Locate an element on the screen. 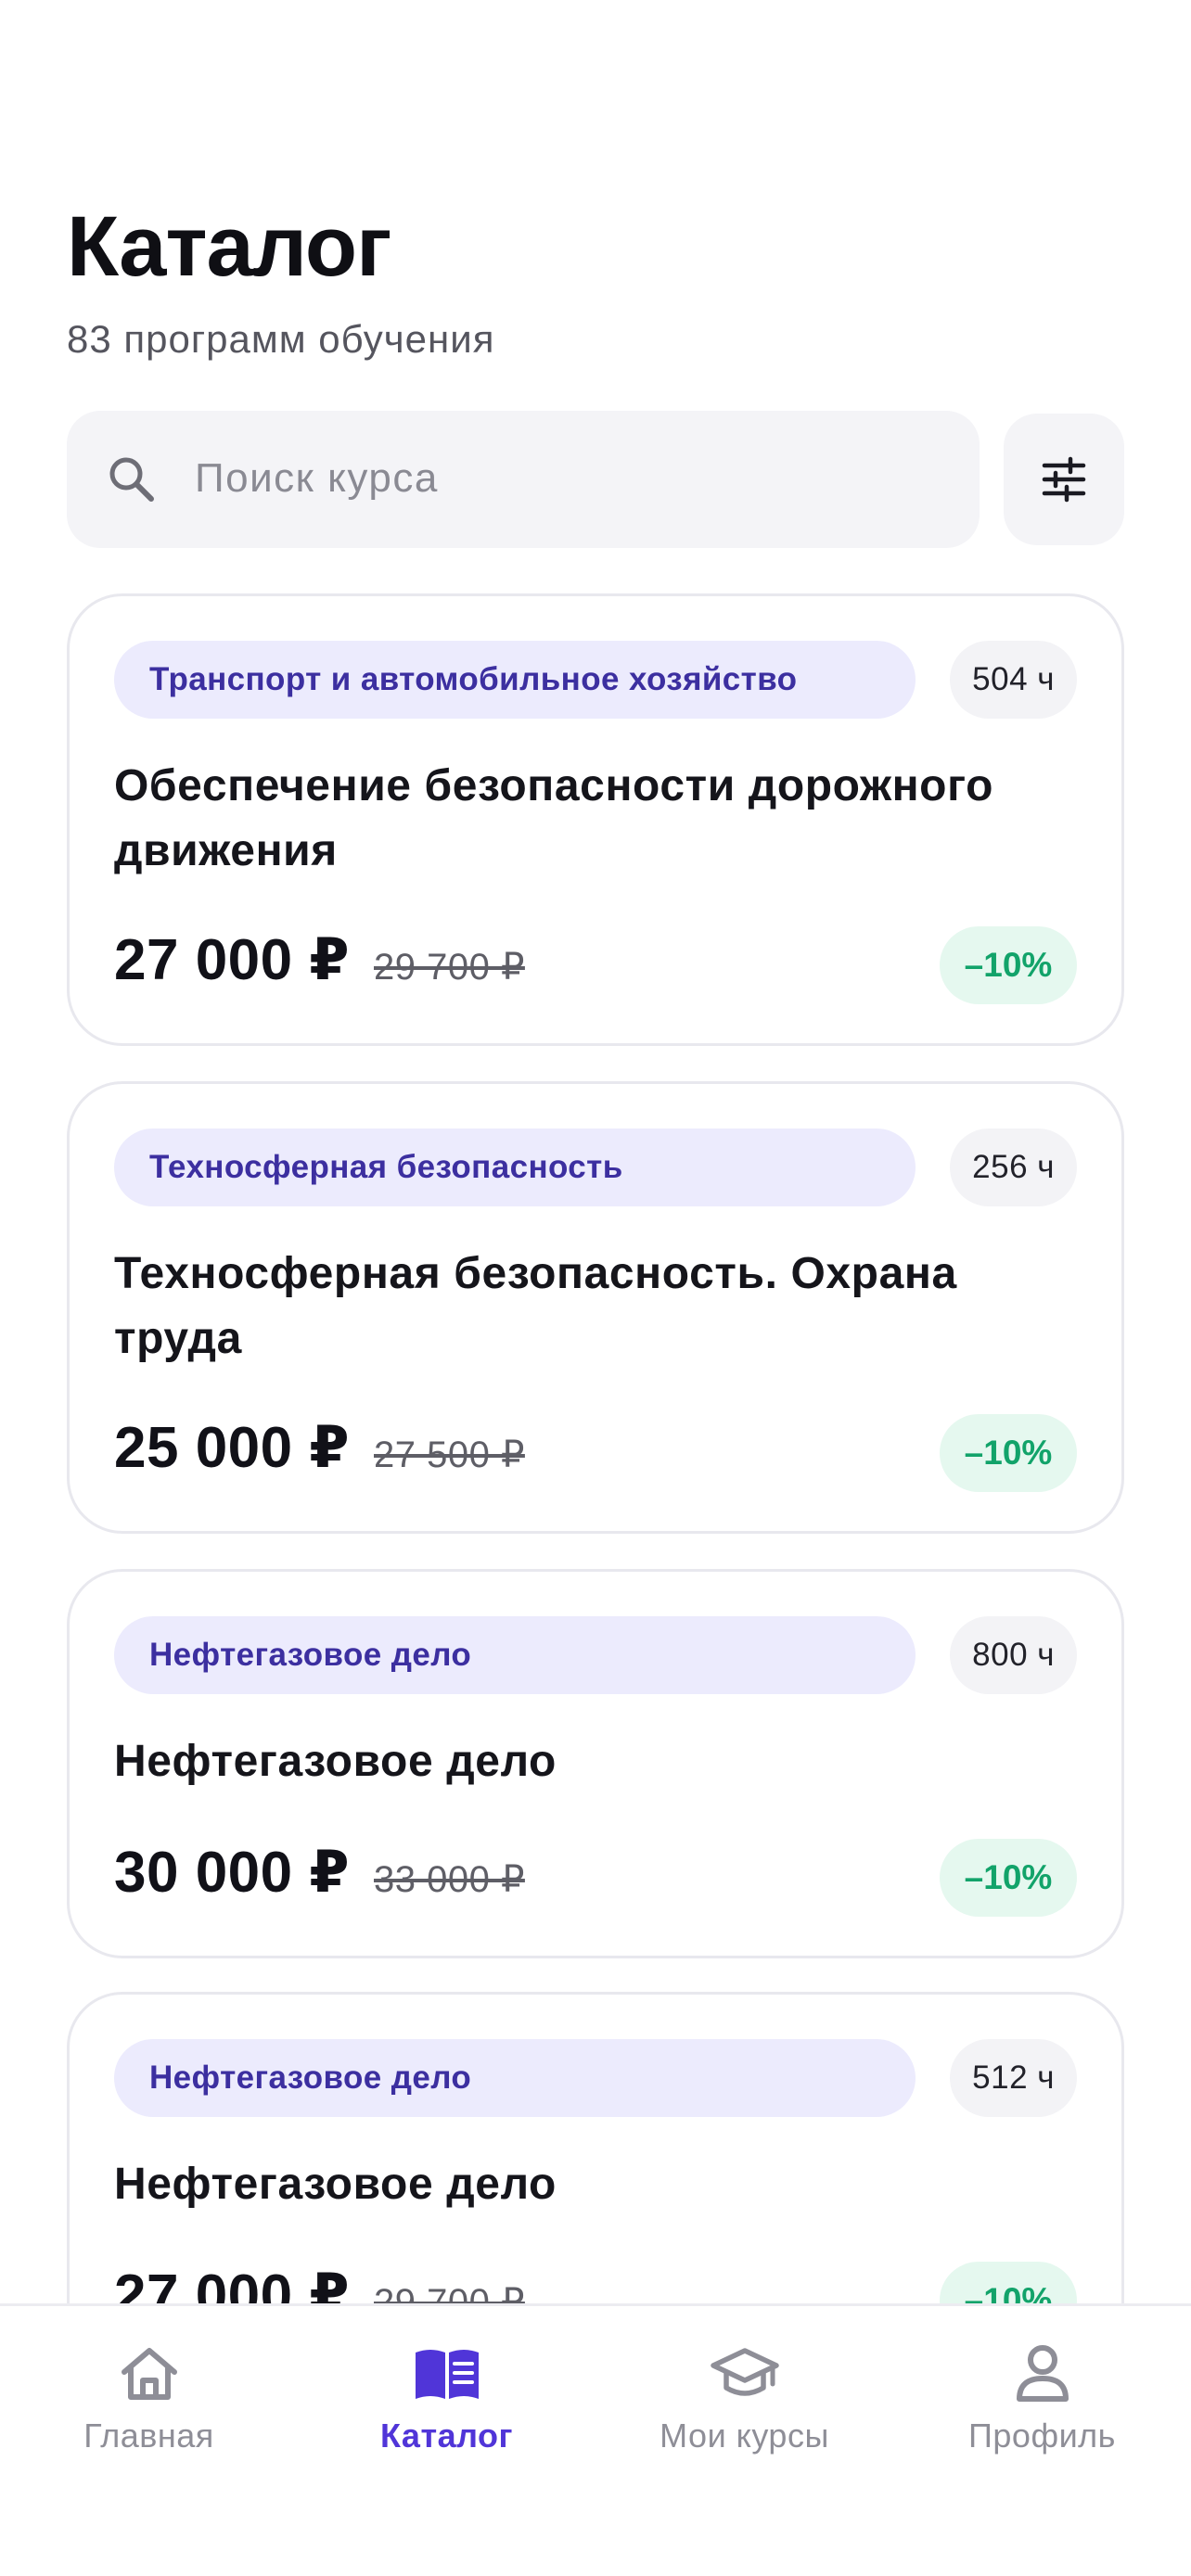 The width and height of the screenshot is (1191, 2576). hours-badge: 512 ч is located at coordinates (1014, 2078).